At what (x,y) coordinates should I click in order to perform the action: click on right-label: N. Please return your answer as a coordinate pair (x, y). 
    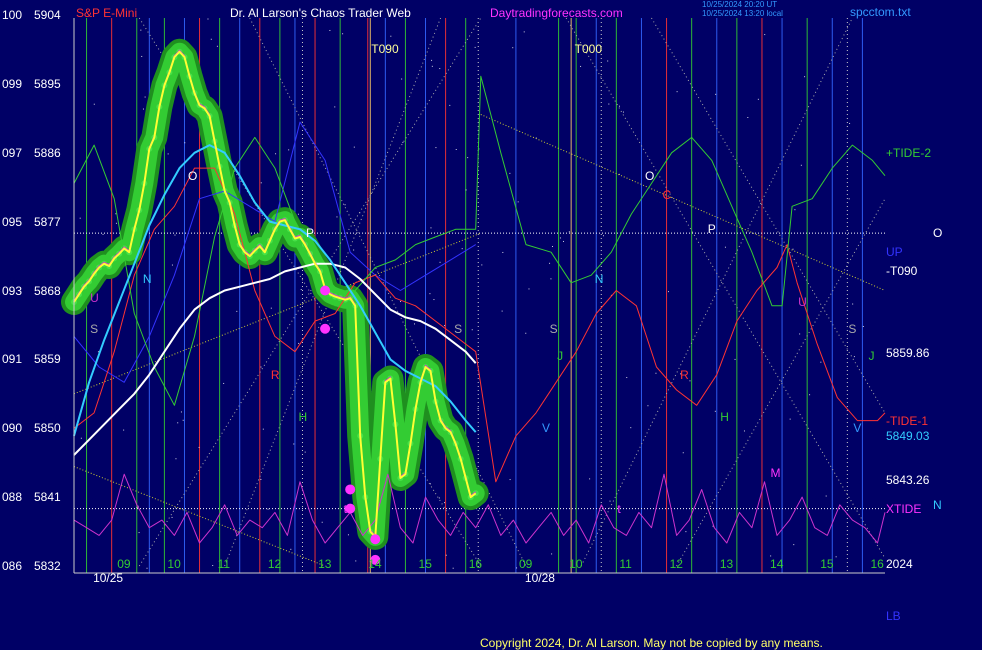
    Looking at the image, I should click on (937, 504).